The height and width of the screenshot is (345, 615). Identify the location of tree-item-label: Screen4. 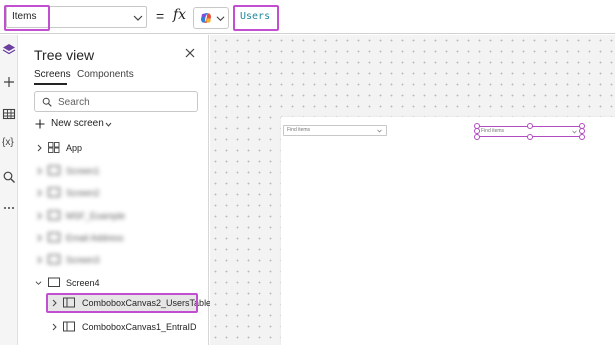
(83, 283).